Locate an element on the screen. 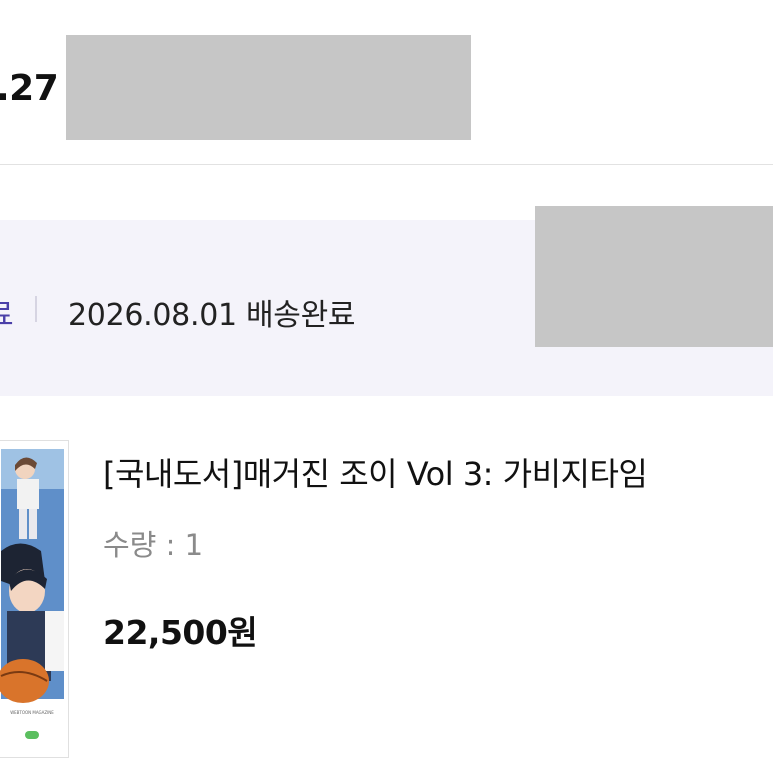 The height and width of the screenshot is (773, 773). product-quantity: 수량 : 1 is located at coordinates (153, 545).